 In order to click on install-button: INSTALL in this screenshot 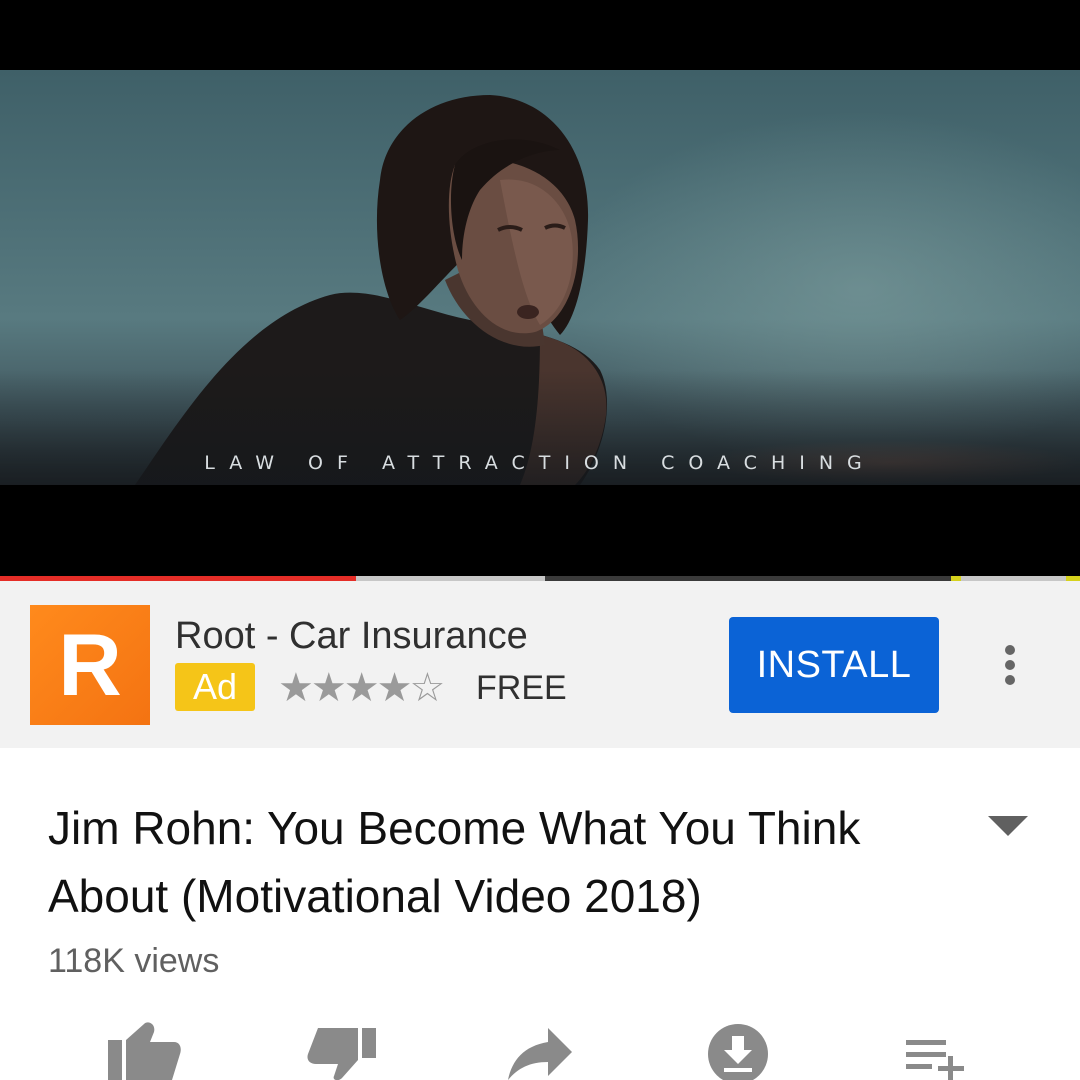, I will do `click(834, 665)`.